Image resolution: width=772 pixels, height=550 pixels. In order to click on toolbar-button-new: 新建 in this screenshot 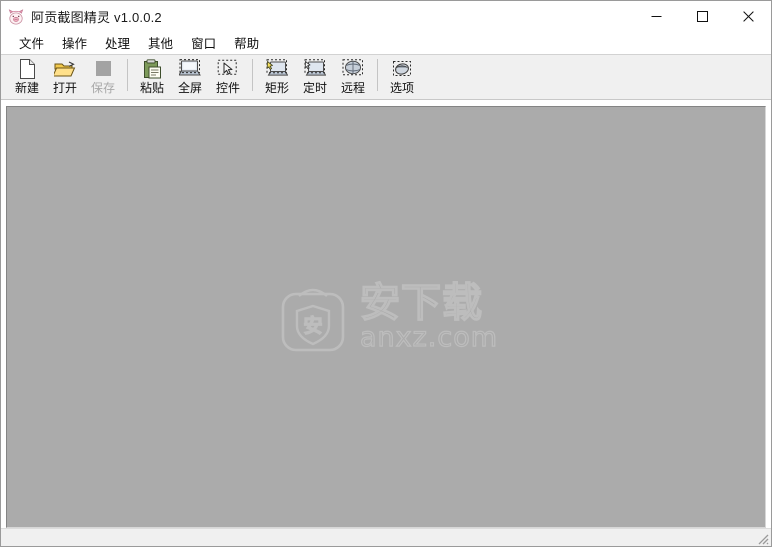, I will do `click(27, 77)`.